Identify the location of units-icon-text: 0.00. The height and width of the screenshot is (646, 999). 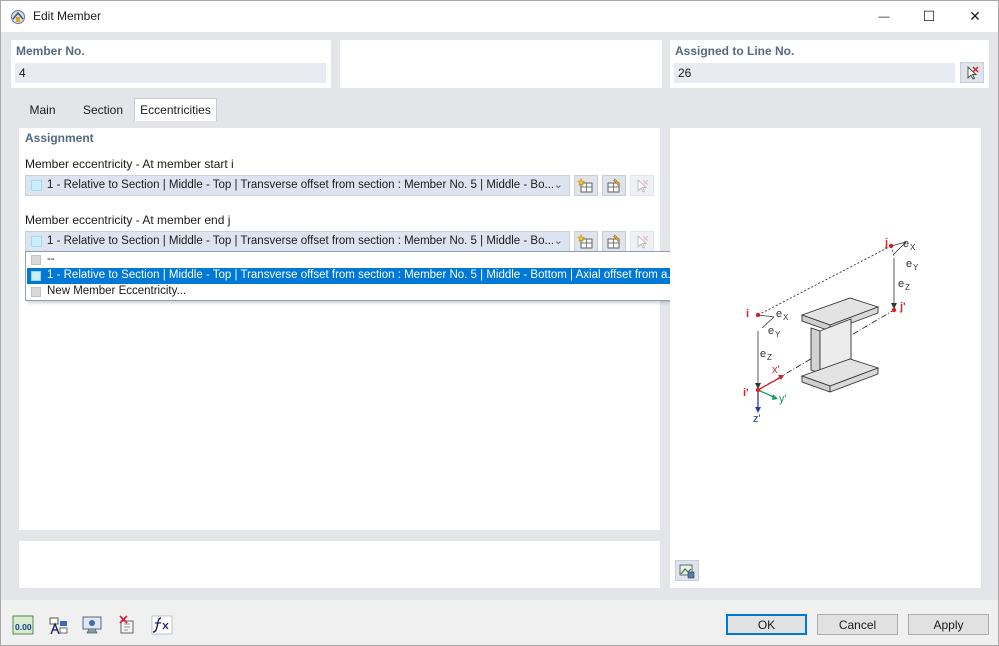
(23, 627).